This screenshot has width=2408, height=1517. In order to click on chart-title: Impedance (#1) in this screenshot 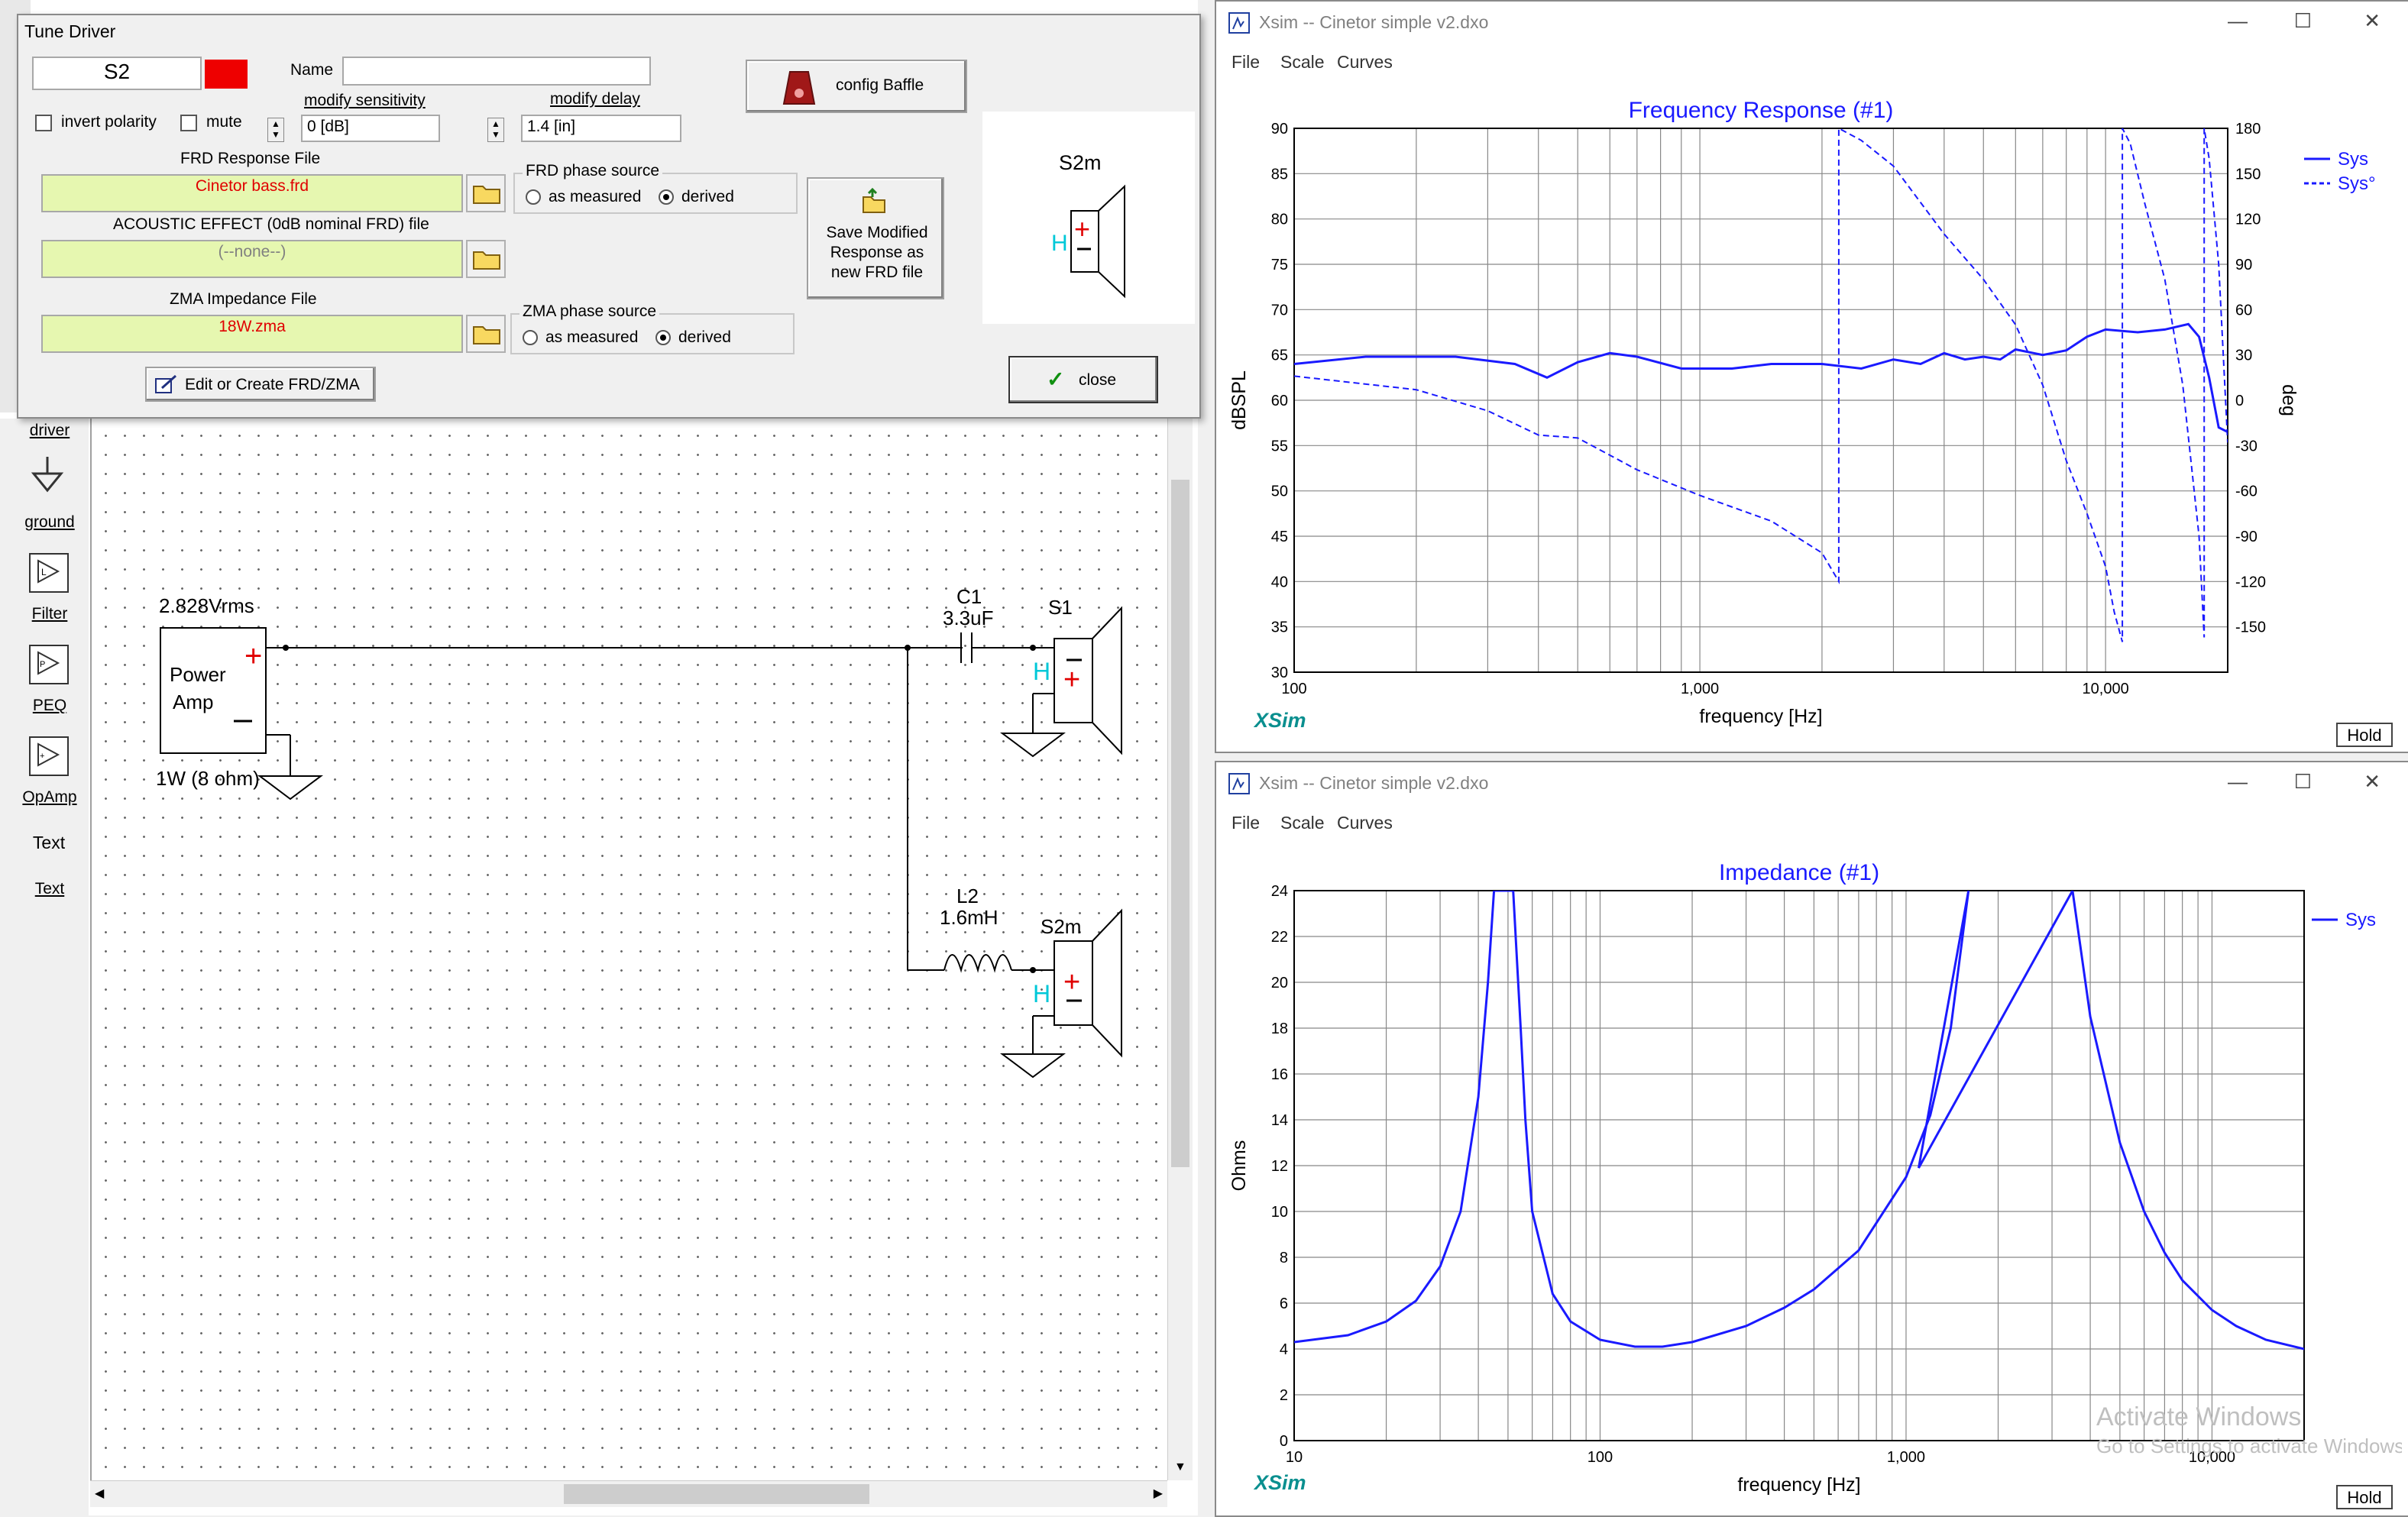, I will do `click(1799, 872)`.